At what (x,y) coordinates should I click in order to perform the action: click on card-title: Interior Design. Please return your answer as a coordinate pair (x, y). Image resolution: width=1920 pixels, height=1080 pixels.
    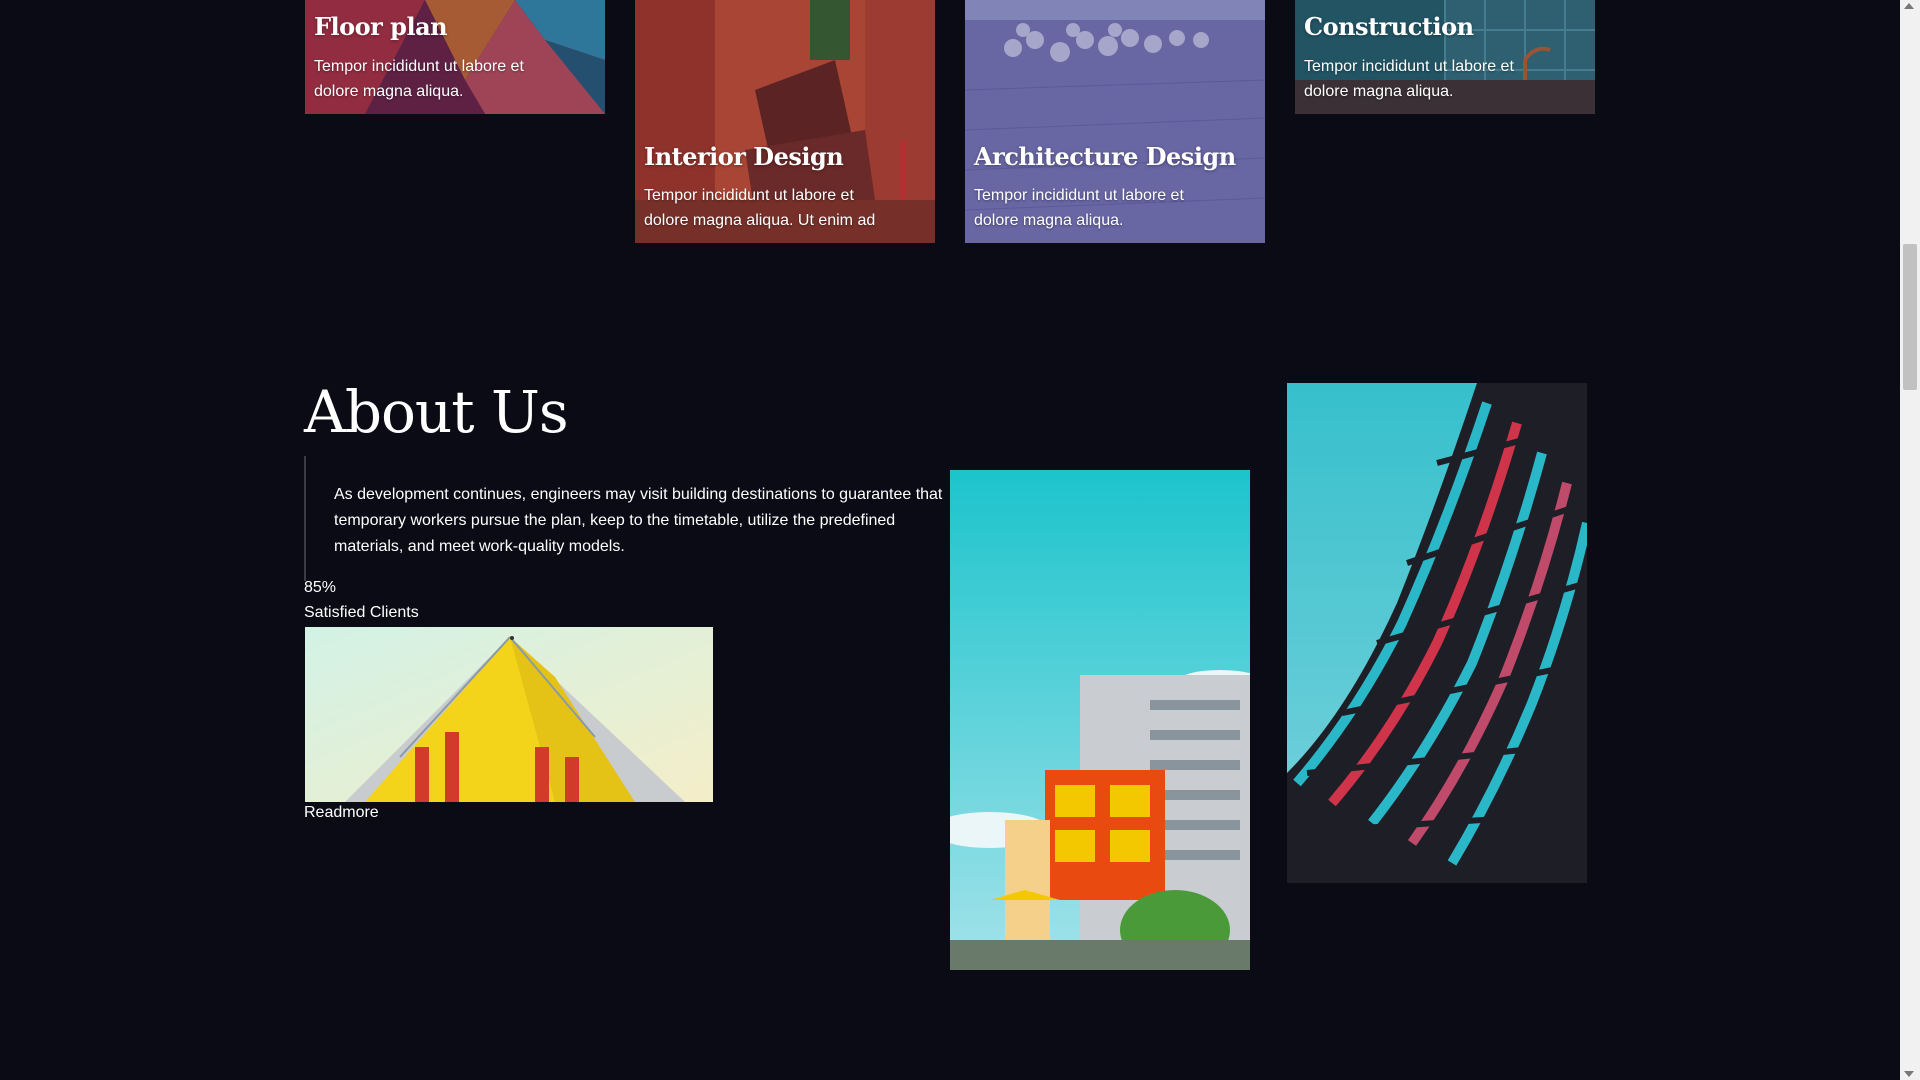
    Looking at the image, I should click on (744, 156).